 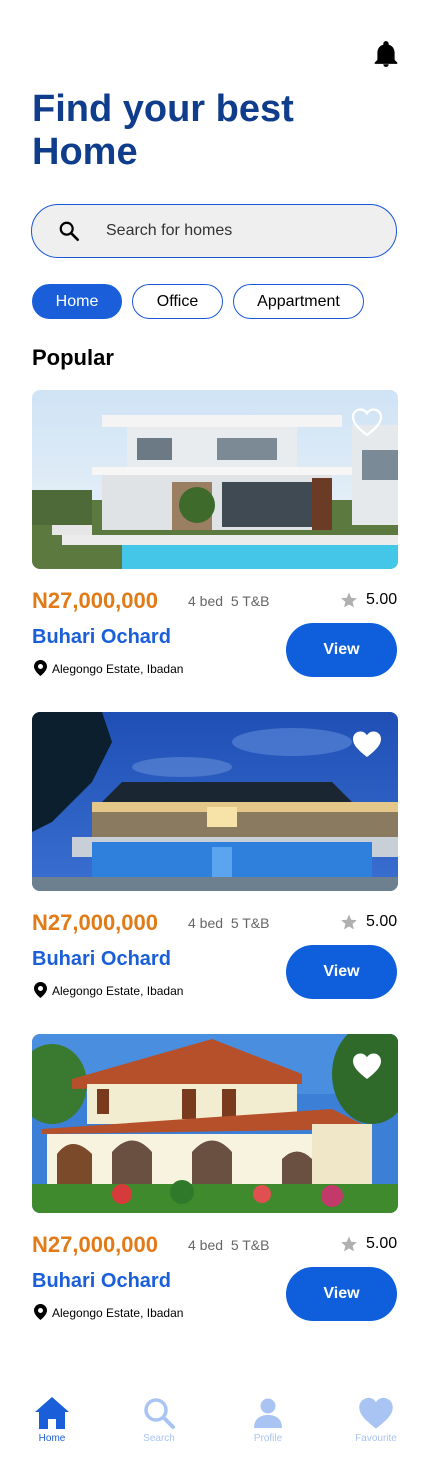 I want to click on home-icon, so click(x=52, y=1413).